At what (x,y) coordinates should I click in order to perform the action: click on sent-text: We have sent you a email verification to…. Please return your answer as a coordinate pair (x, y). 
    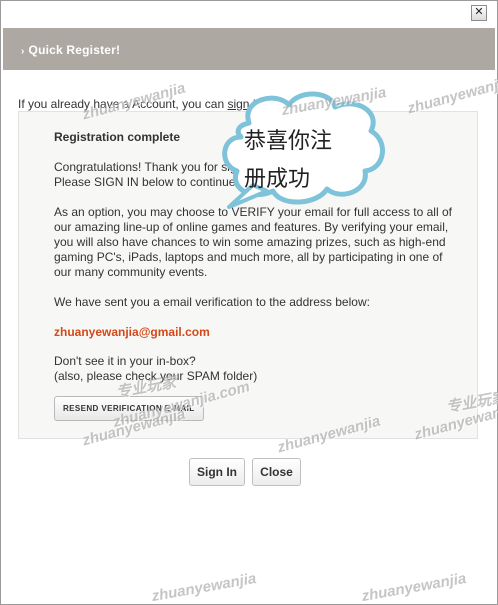
    Looking at the image, I should click on (212, 302).